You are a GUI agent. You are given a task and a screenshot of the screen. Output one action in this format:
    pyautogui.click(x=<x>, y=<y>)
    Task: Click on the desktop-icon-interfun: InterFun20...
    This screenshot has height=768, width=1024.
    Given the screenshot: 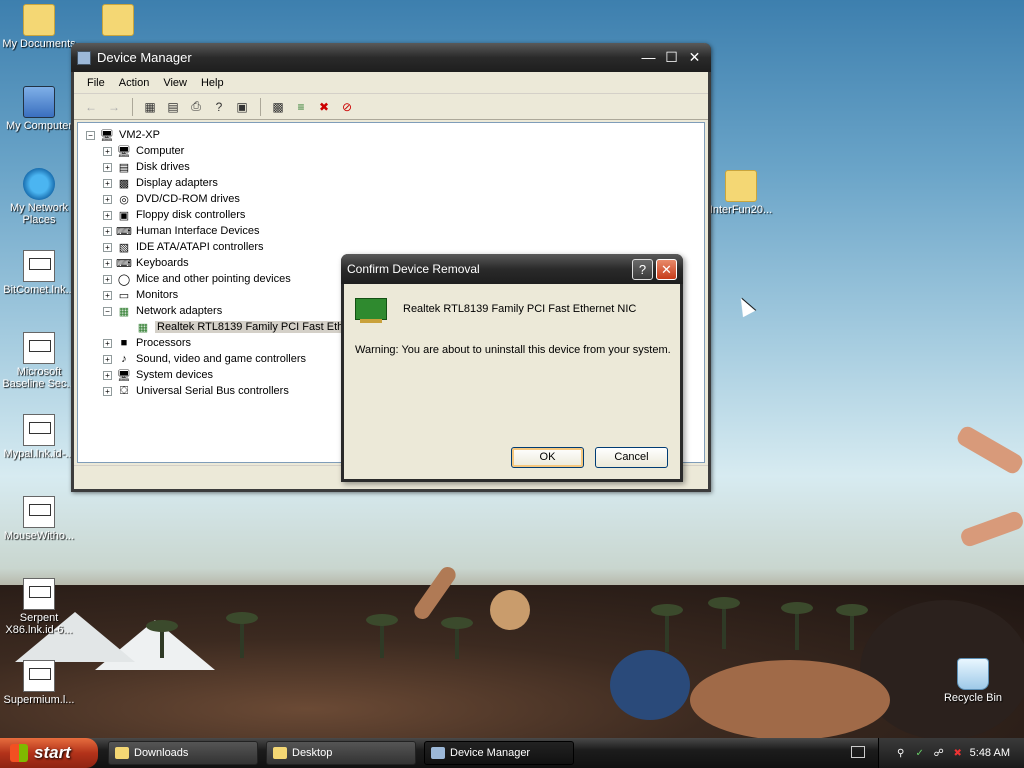 What is the action you would take?
    pyautogui.click(x=741, y=193)
    